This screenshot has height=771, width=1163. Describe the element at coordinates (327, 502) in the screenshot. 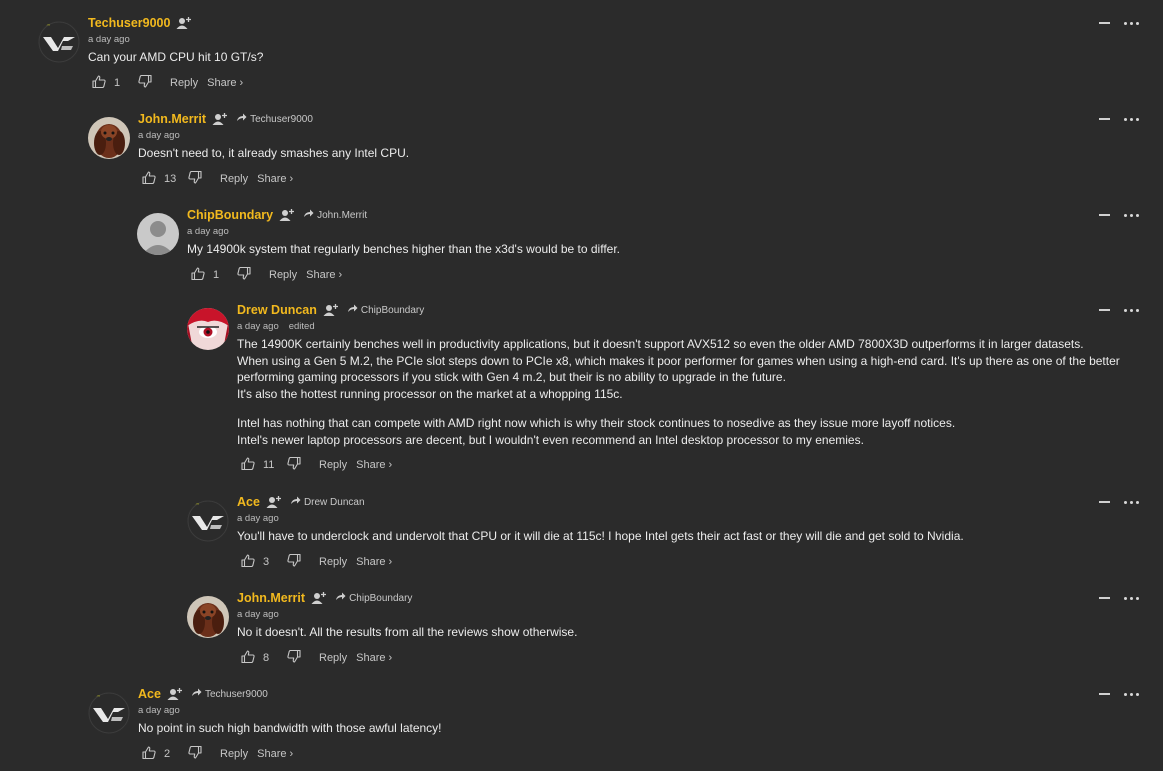

I see `reply-to-link: Drew Duncan` at that location.